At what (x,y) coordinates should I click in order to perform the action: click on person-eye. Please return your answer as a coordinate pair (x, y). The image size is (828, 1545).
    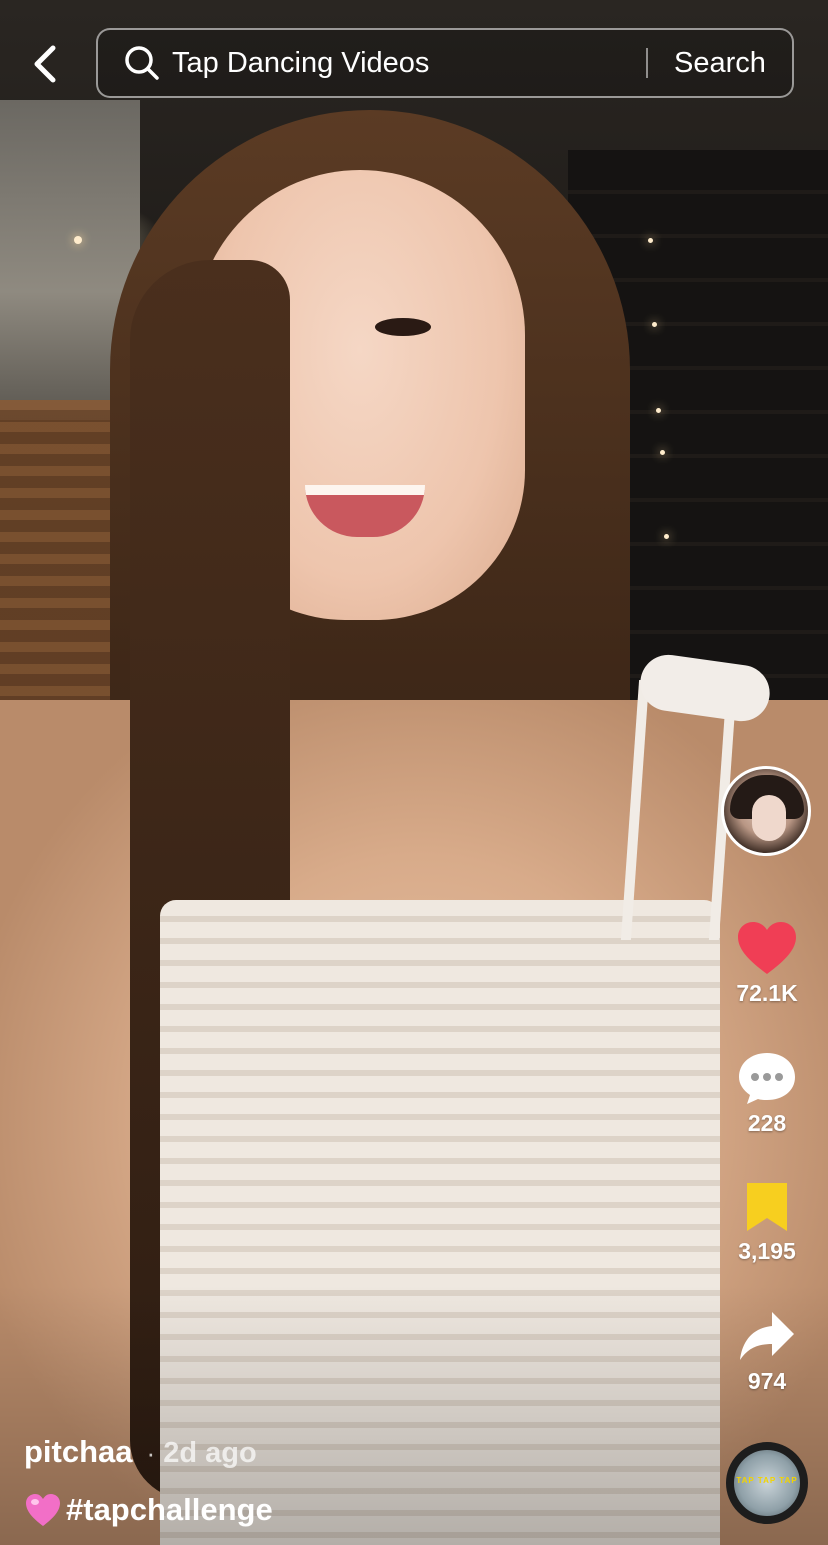
    Looking at the image, I should click on (403, 327).